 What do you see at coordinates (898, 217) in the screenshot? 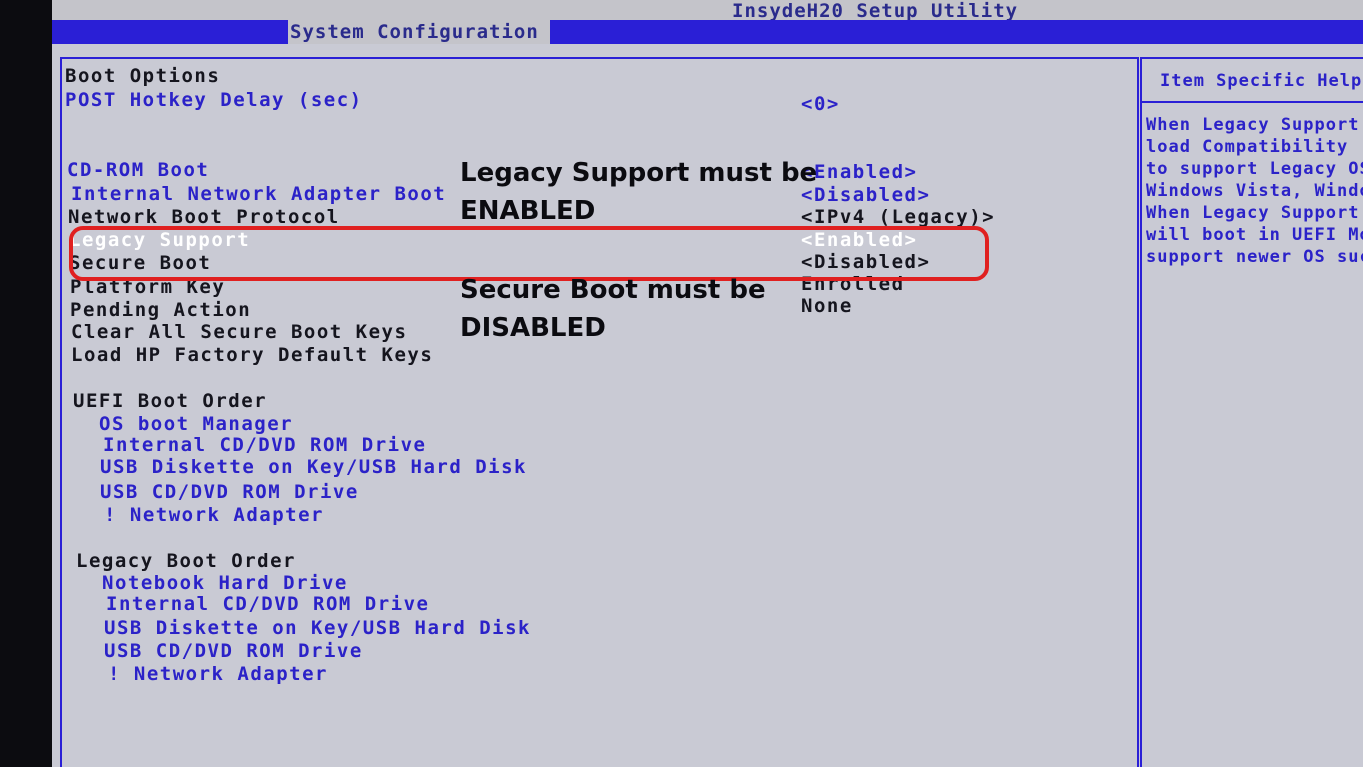
I see `network-boot-protocol-value: <IPv4 (Legacy)>` at bounding box center [898, 217].